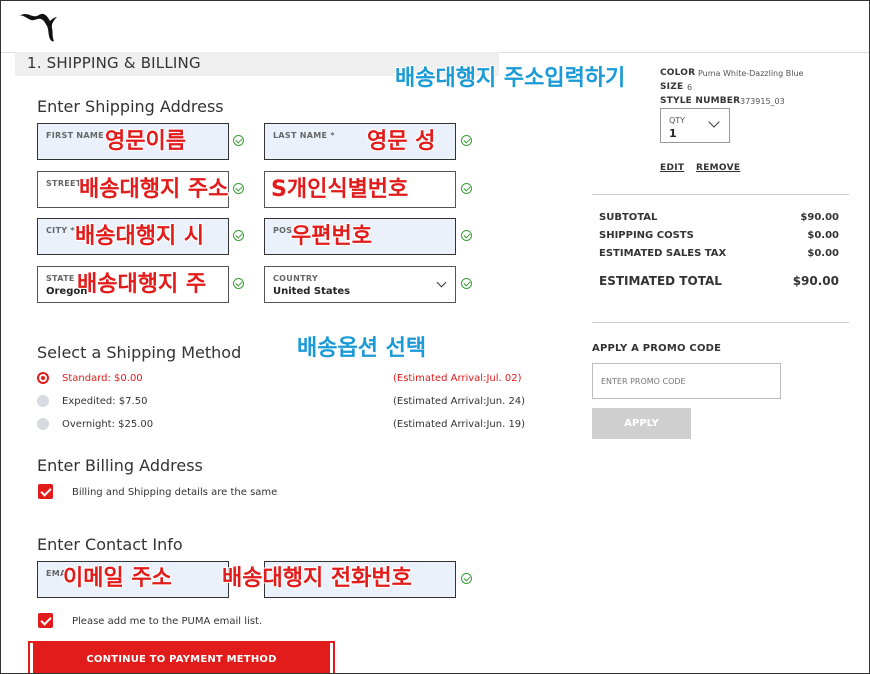  I want to click on sales-tax-value: $0.00, so click(823, 253).